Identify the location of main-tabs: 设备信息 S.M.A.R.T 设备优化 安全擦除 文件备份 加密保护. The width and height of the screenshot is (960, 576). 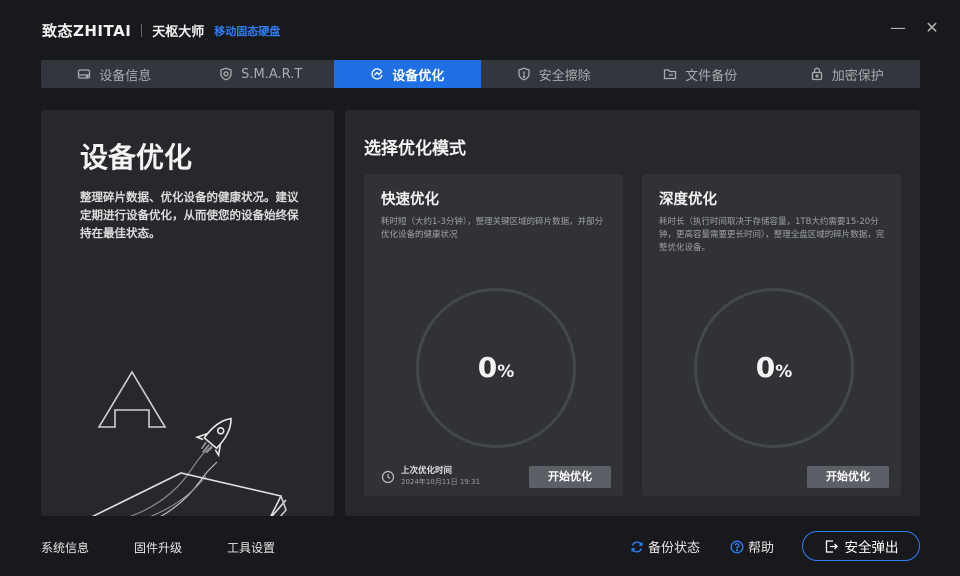
(480, 74).